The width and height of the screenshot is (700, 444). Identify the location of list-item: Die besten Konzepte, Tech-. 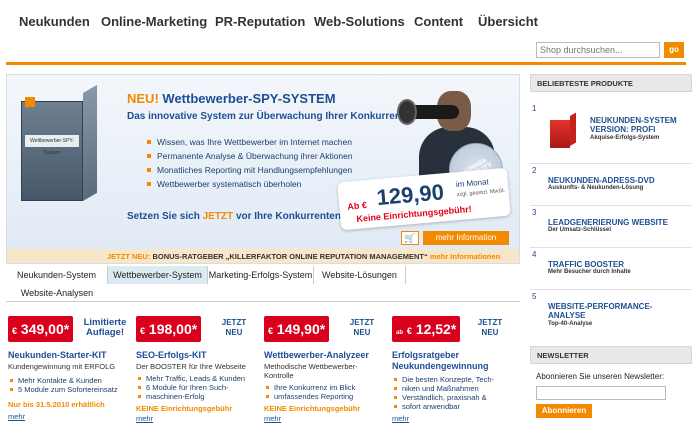
(444, 379).